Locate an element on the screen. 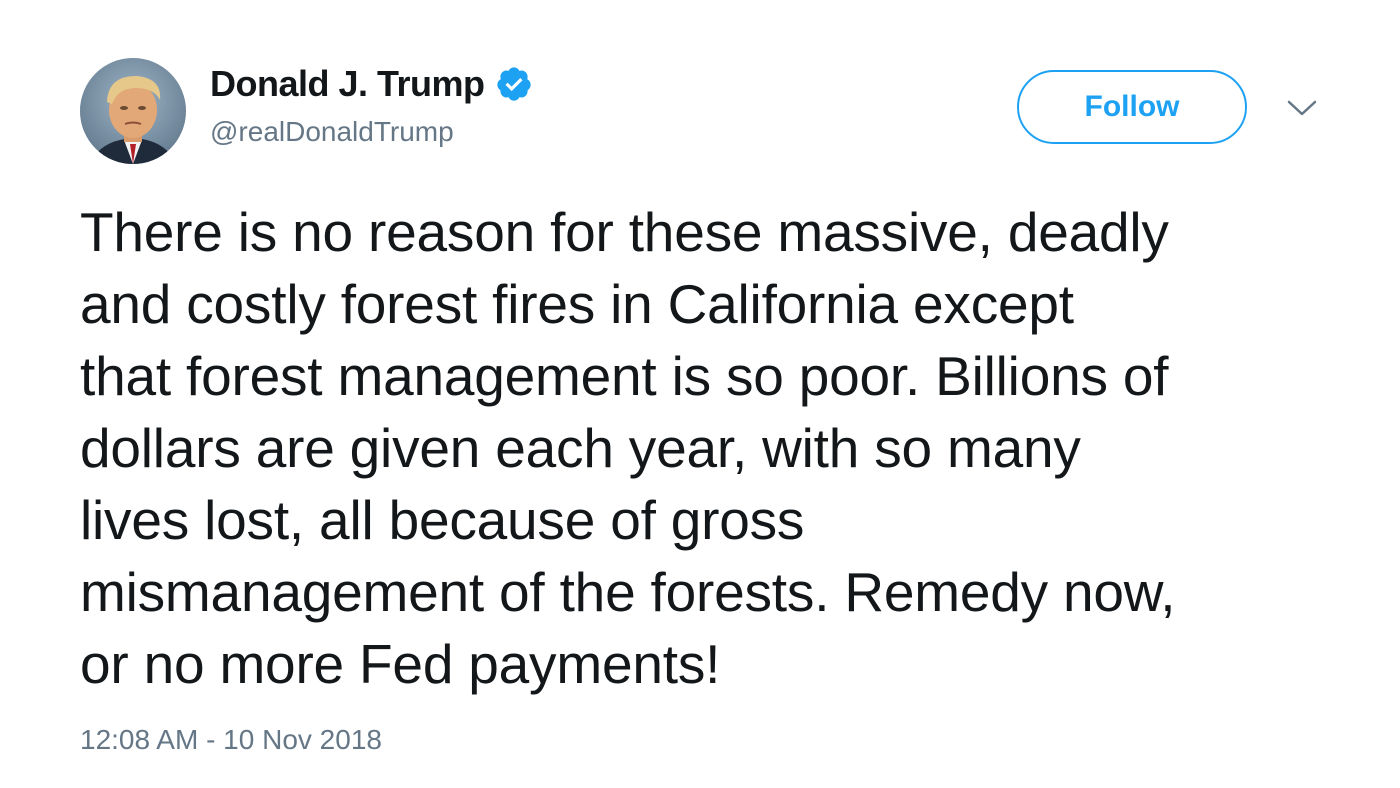 This screenshot has width=1400, height=788. tweet-header: Donald J. Trump @realDonaldTrump Follow is located at coordinates (710, 113).